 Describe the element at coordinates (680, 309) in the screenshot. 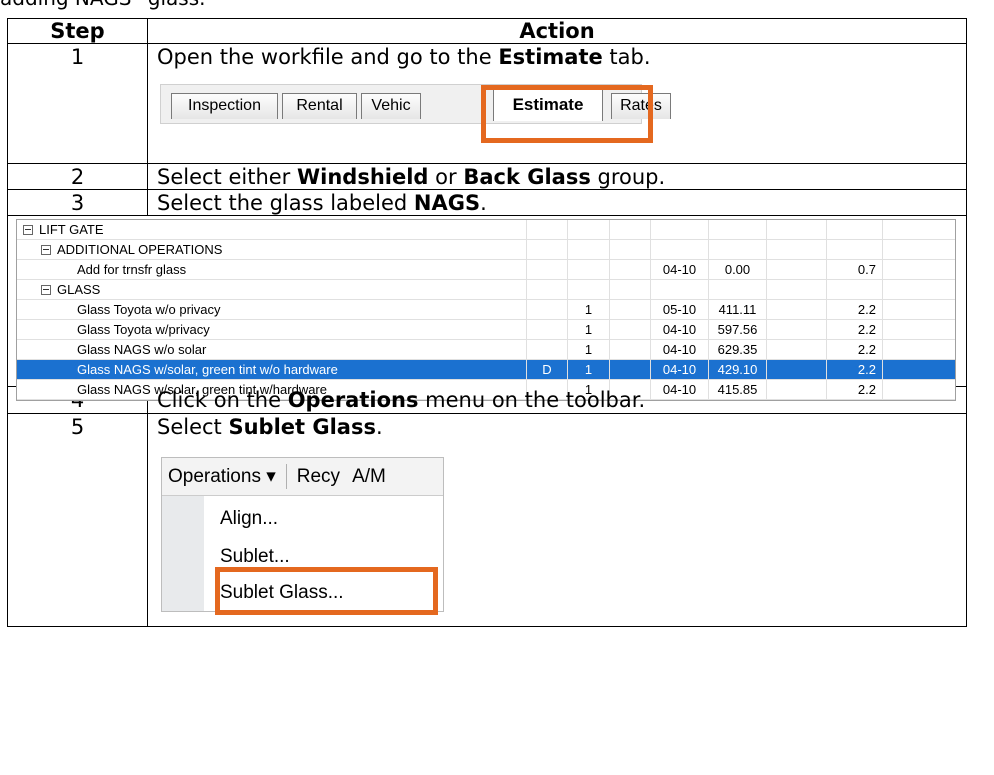

I see `row-date: 05-10` at that location.